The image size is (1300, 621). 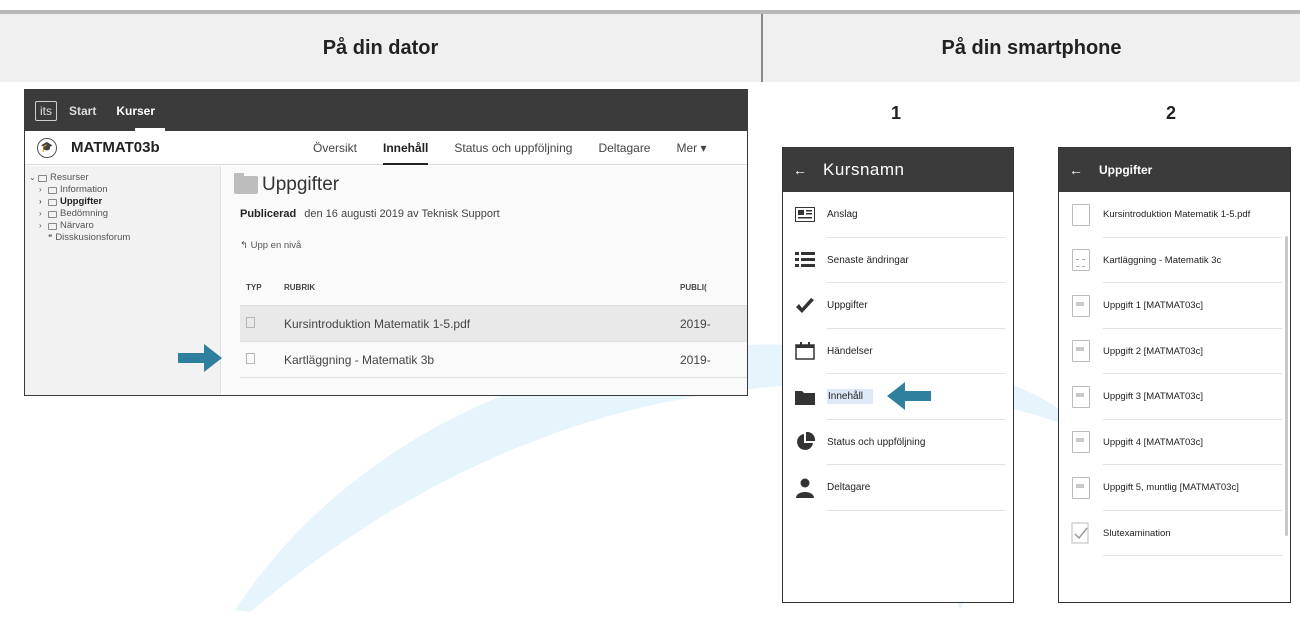 What do you see at coordinates (691, 148) in the screenshot?
I see `tab-mer: Mer ▾` at bounding box center [691, 148].